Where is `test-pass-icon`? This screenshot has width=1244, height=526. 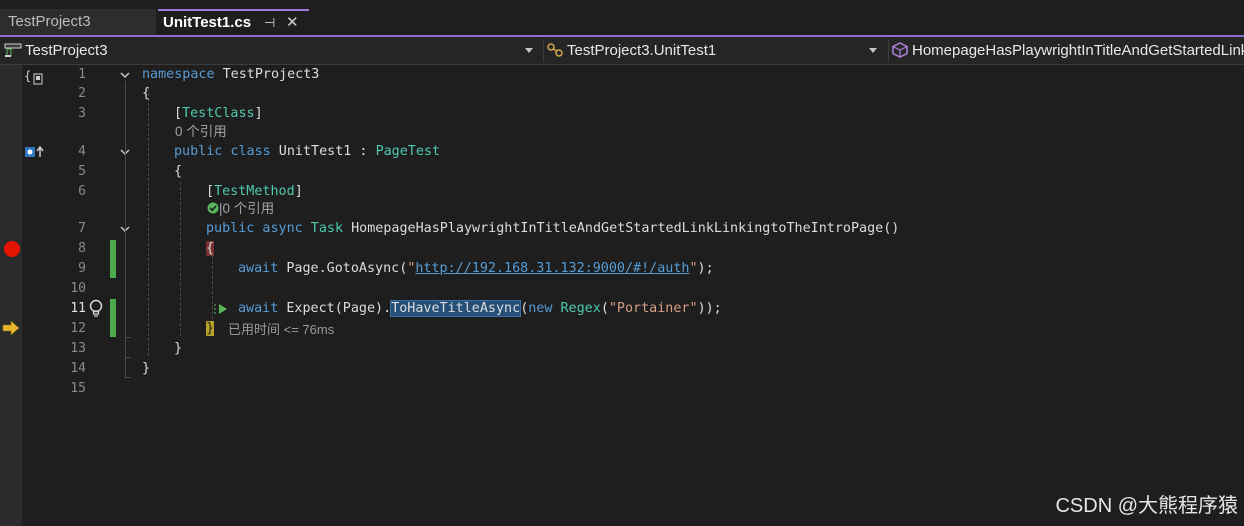
test-pass-icon is located at coordinates (213, 208).